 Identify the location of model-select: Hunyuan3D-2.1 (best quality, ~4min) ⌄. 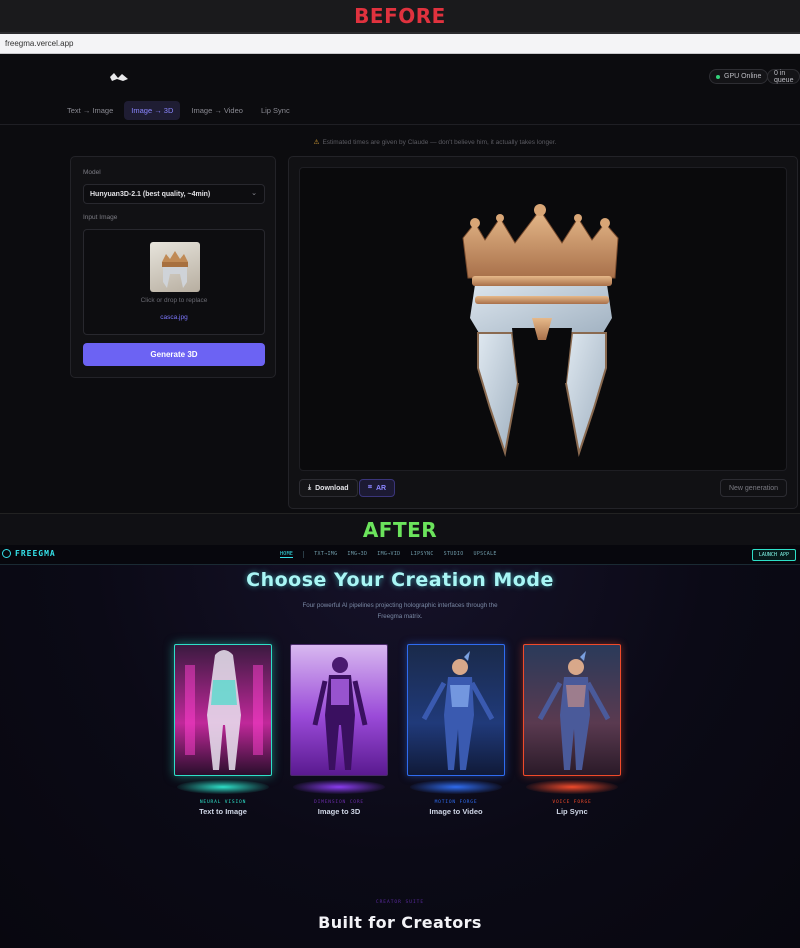
(174, 194).